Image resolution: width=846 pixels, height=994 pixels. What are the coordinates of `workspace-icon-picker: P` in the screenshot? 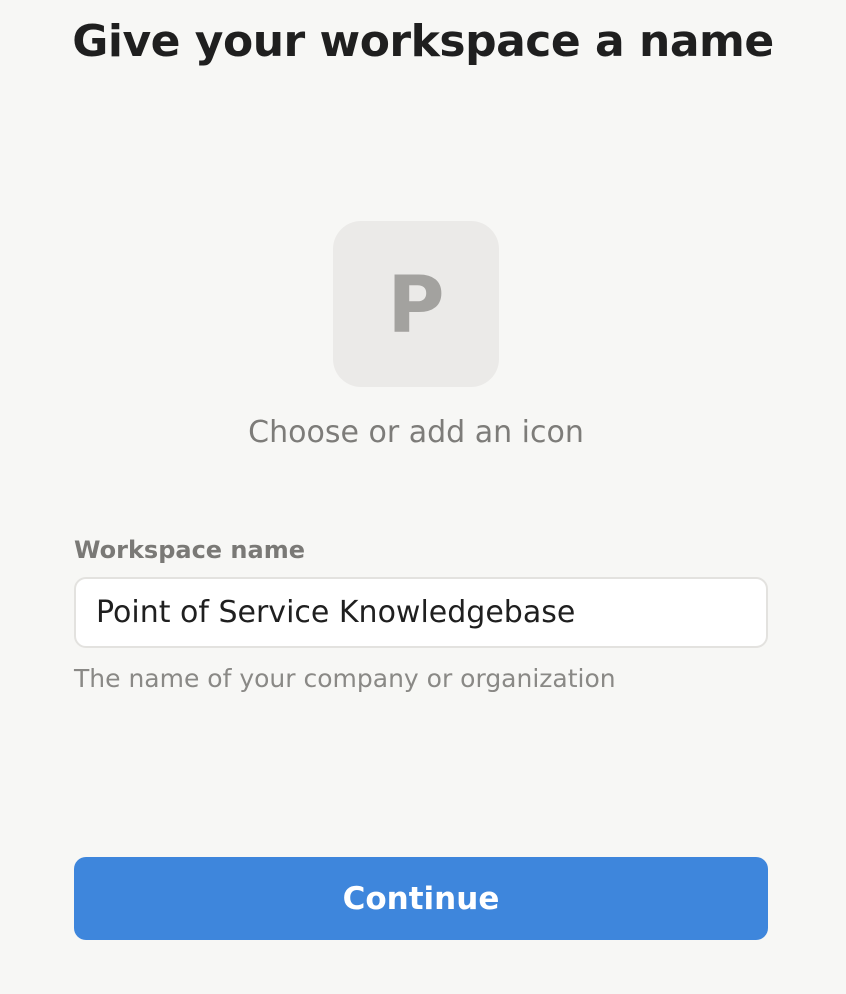 It's located at (416, 304).